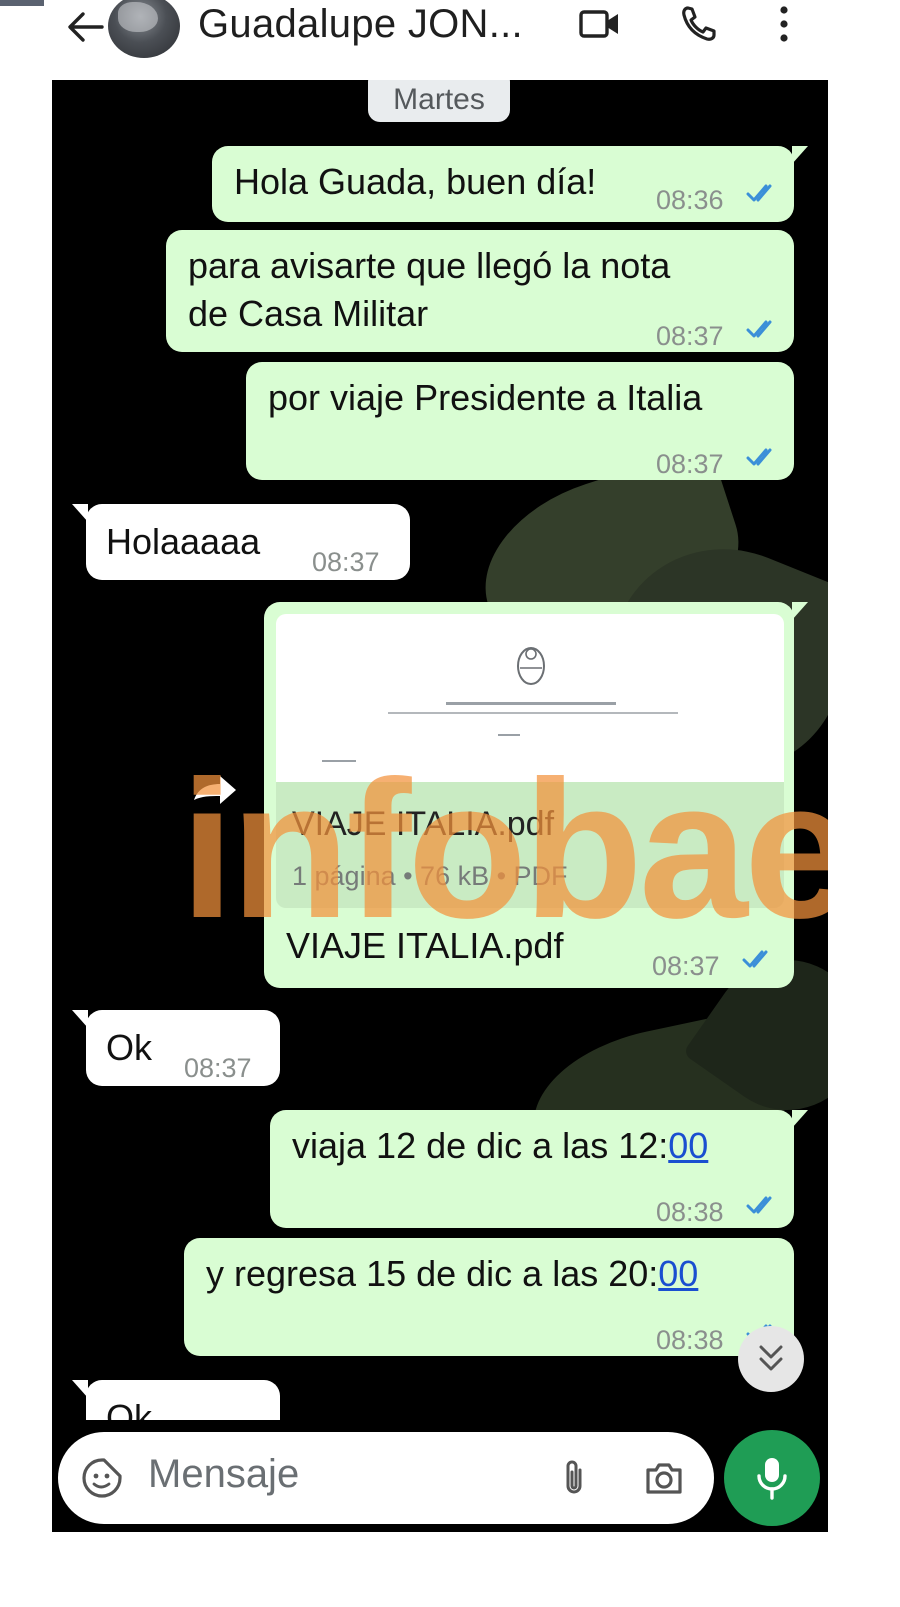  I want to click on message-text-prefix: viaja 12 de dic a las 12:, so click(480, 1145).